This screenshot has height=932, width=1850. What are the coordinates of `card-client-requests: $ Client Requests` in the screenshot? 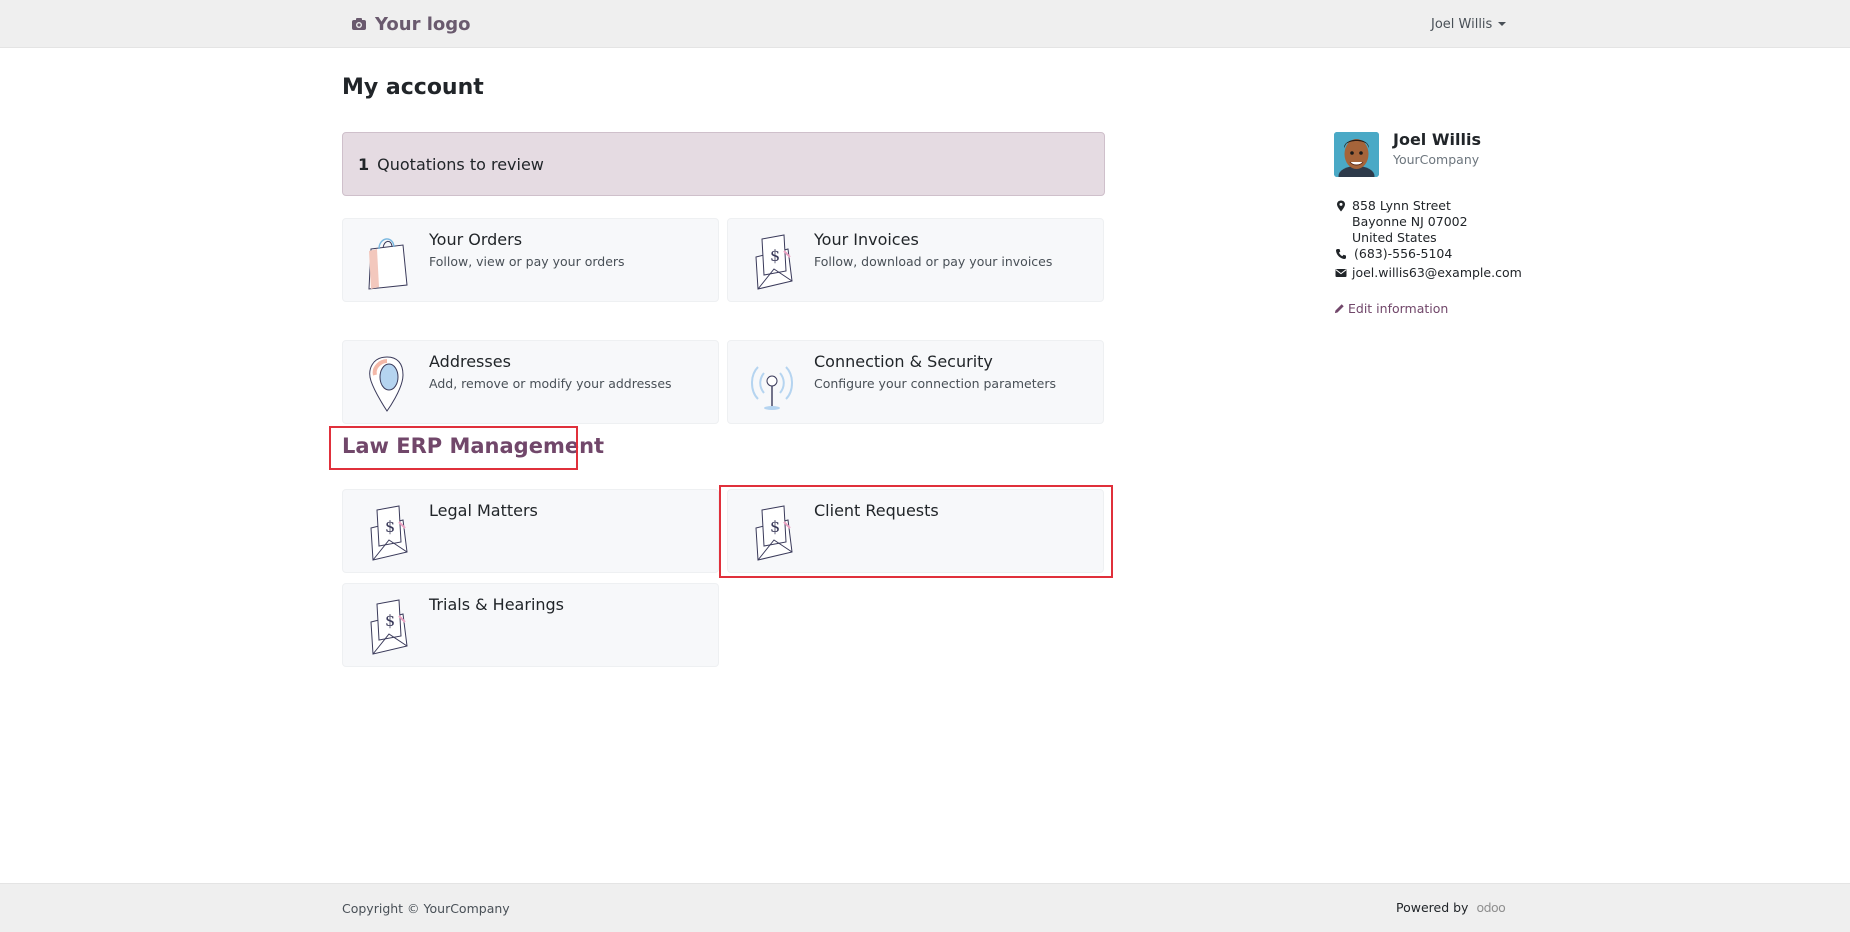 It's located at (915, 531).